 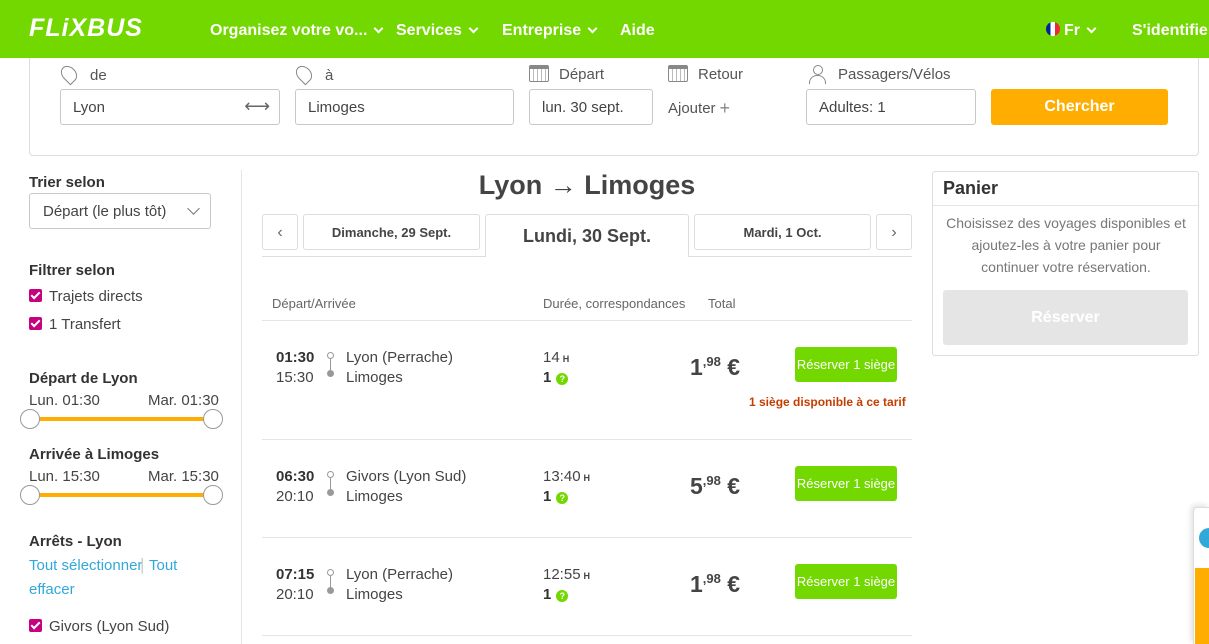 I want to click on search-button: Chercher, so click(x=1079, y=107).